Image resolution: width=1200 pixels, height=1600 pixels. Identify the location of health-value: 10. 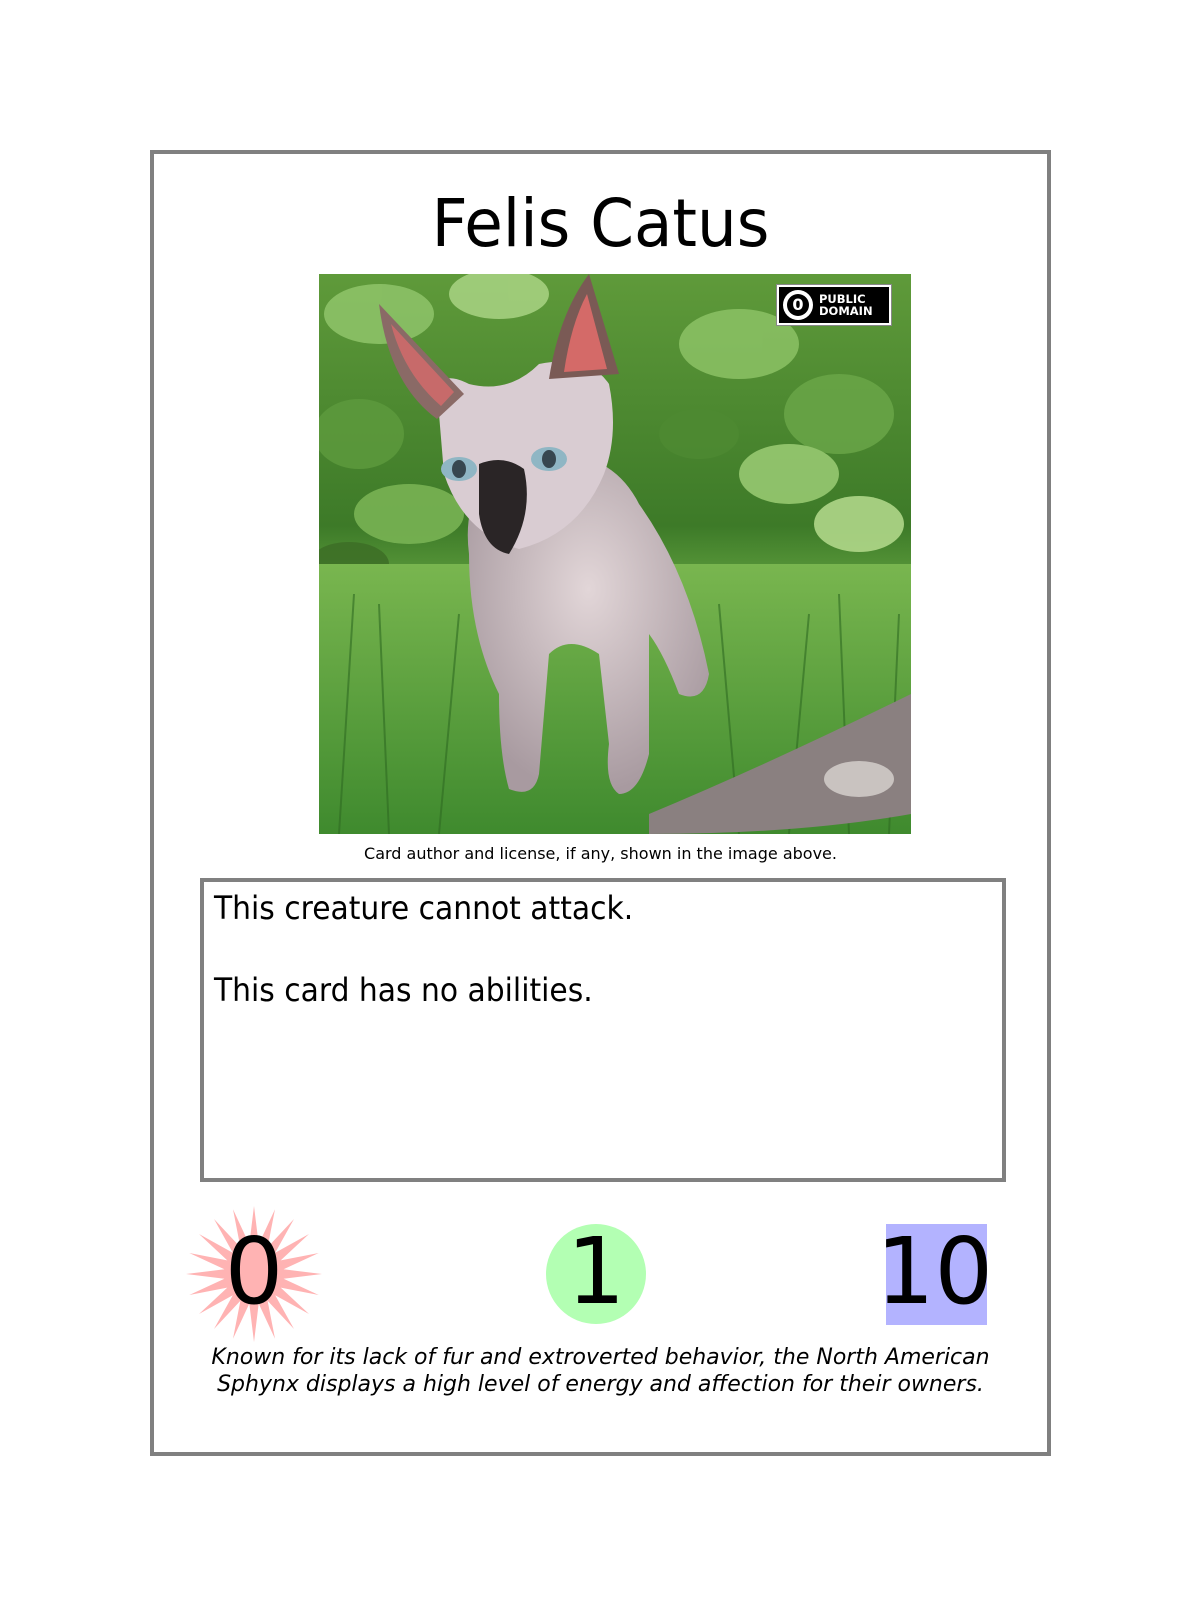
(935, 1271).